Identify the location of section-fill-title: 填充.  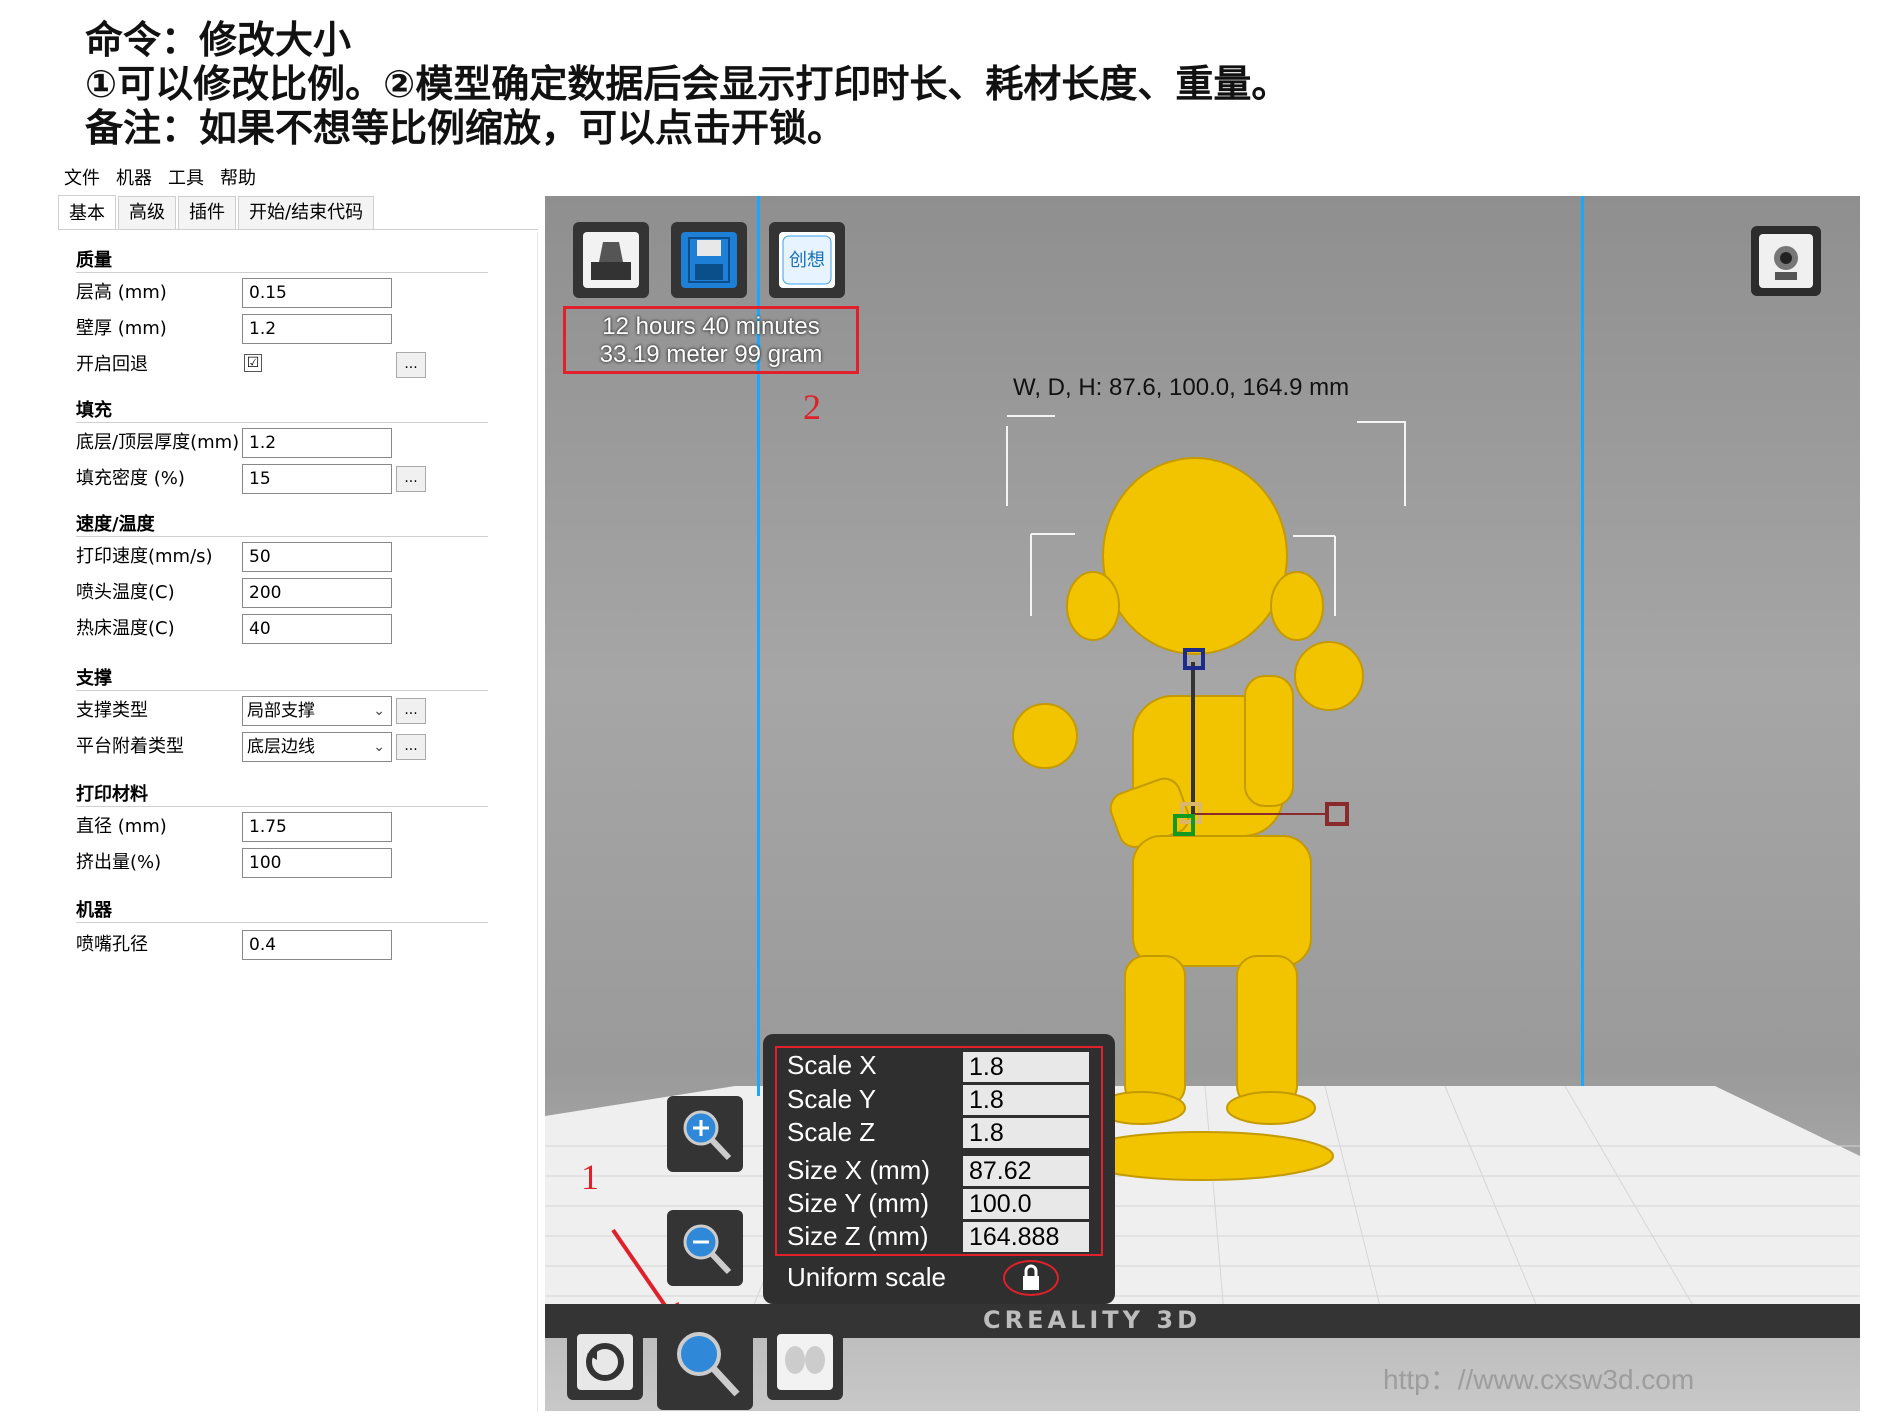
(94, 410).